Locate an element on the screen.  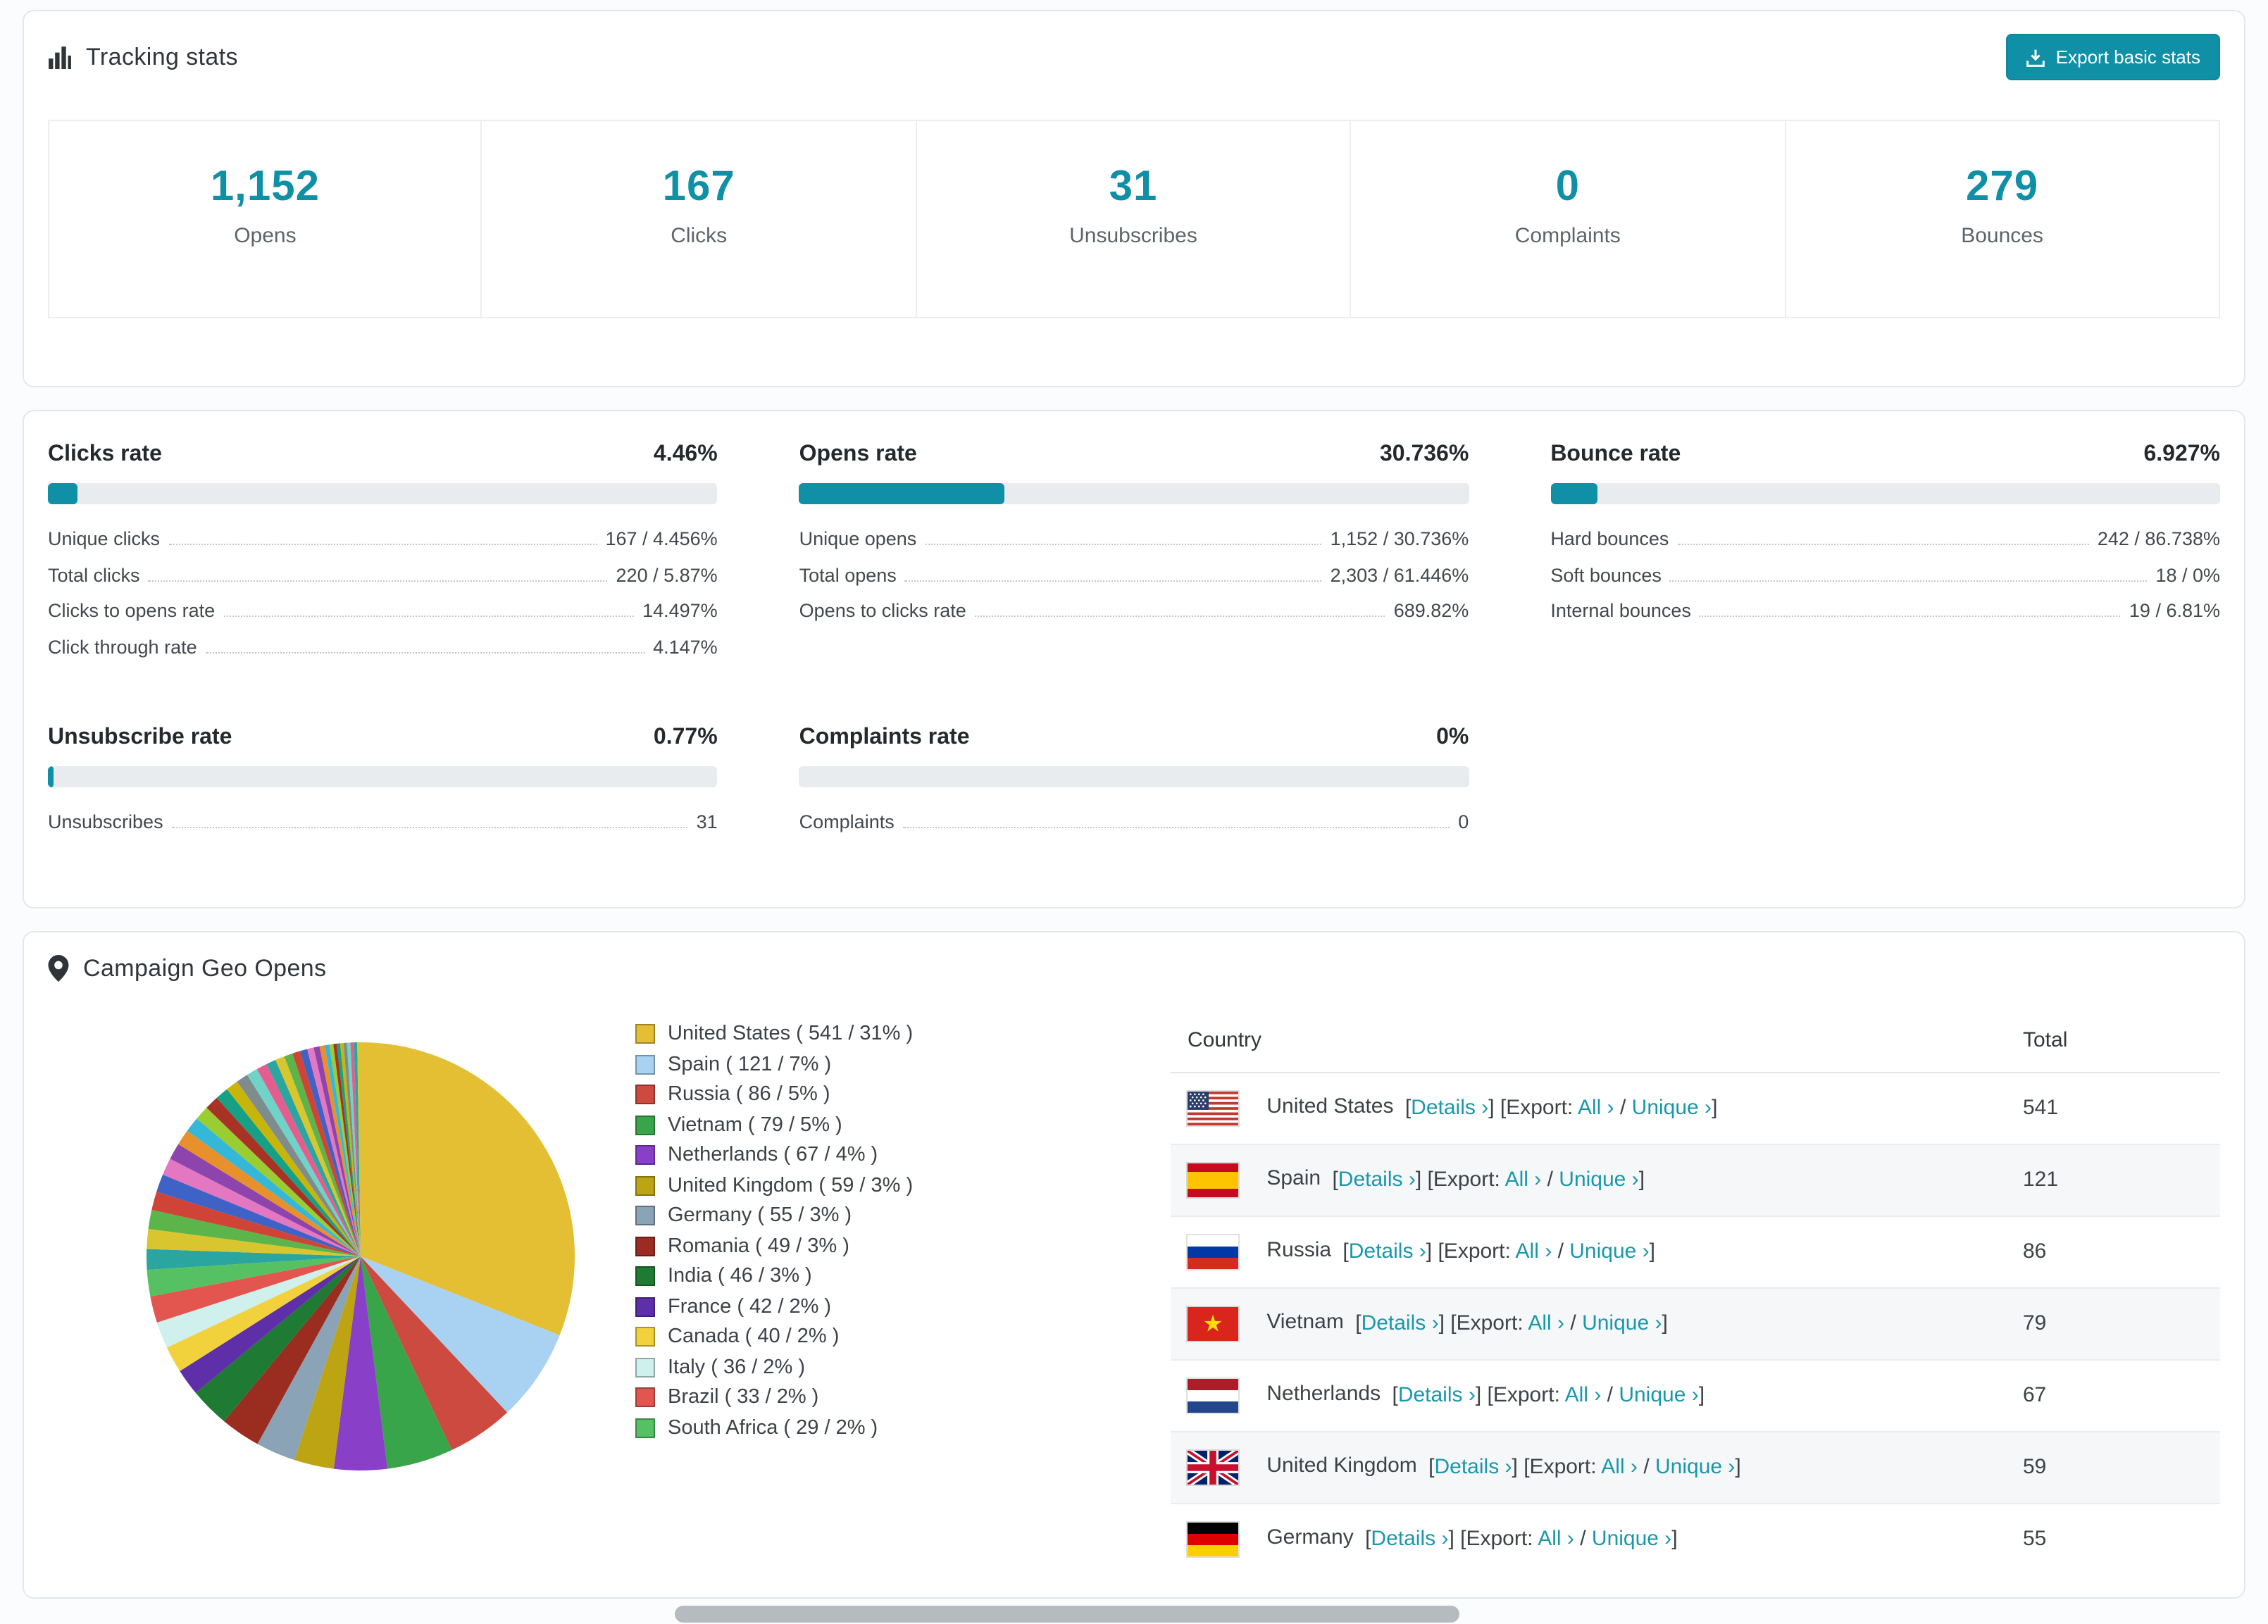
export-basic-stats-button: Export basic stats is located at coordinates (2113, 57).